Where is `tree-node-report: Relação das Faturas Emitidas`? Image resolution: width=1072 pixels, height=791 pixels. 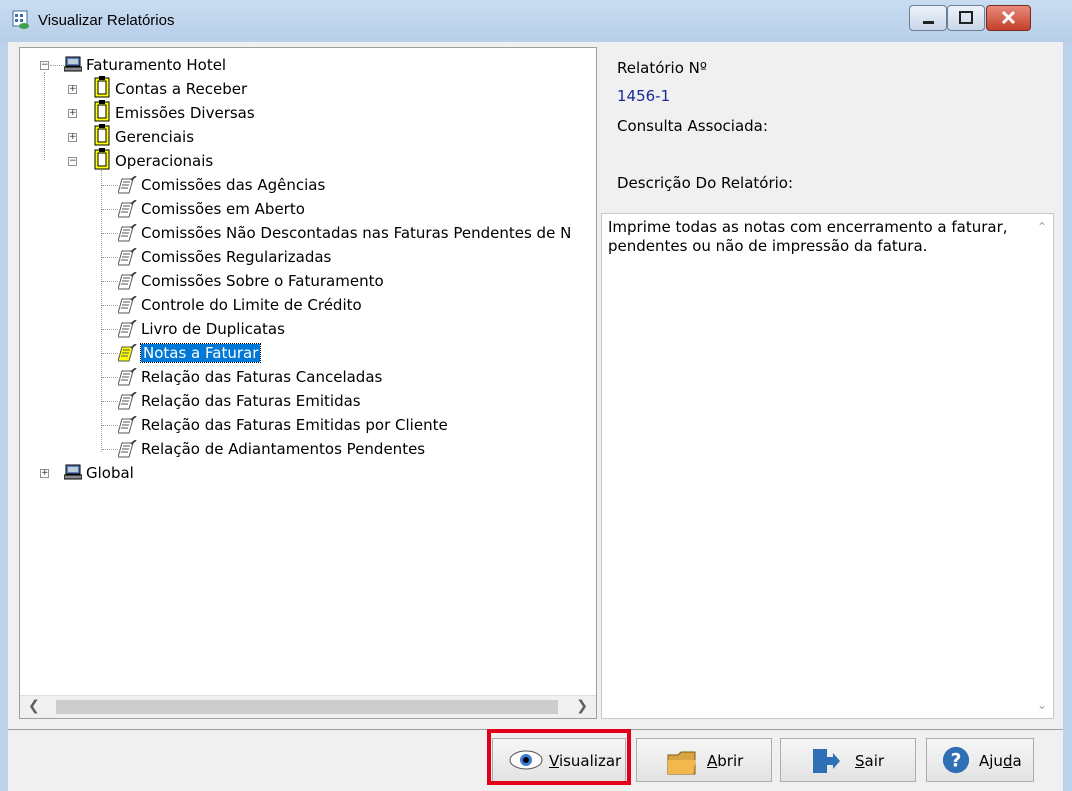 tree-node-report: Relação das Faturas Emitidas is located at coordinates (251, 401).